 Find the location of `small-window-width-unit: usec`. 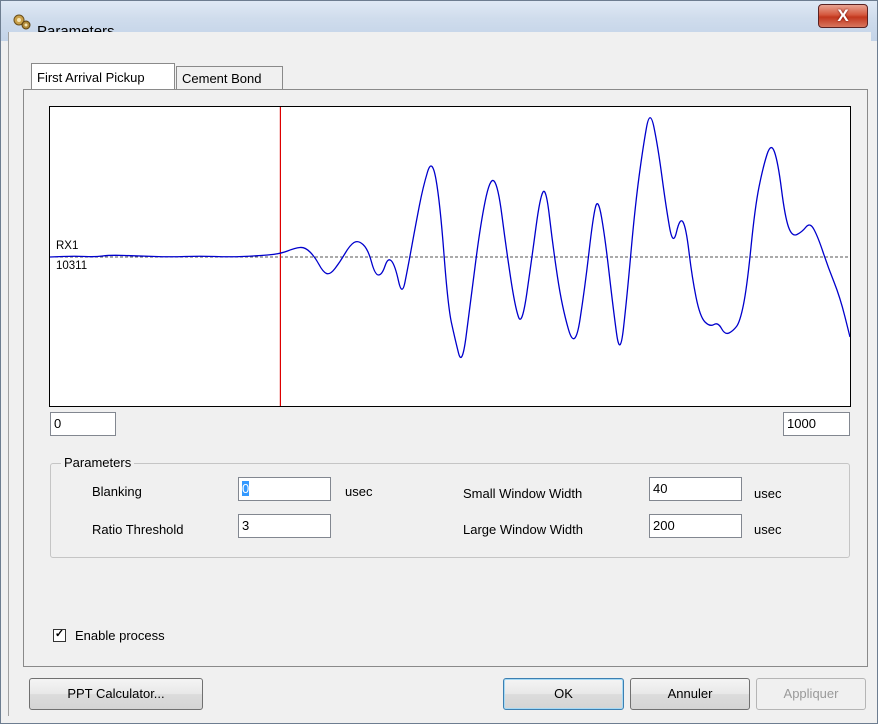

small-window-width-unit: usec is located at coordinates (768, 493).